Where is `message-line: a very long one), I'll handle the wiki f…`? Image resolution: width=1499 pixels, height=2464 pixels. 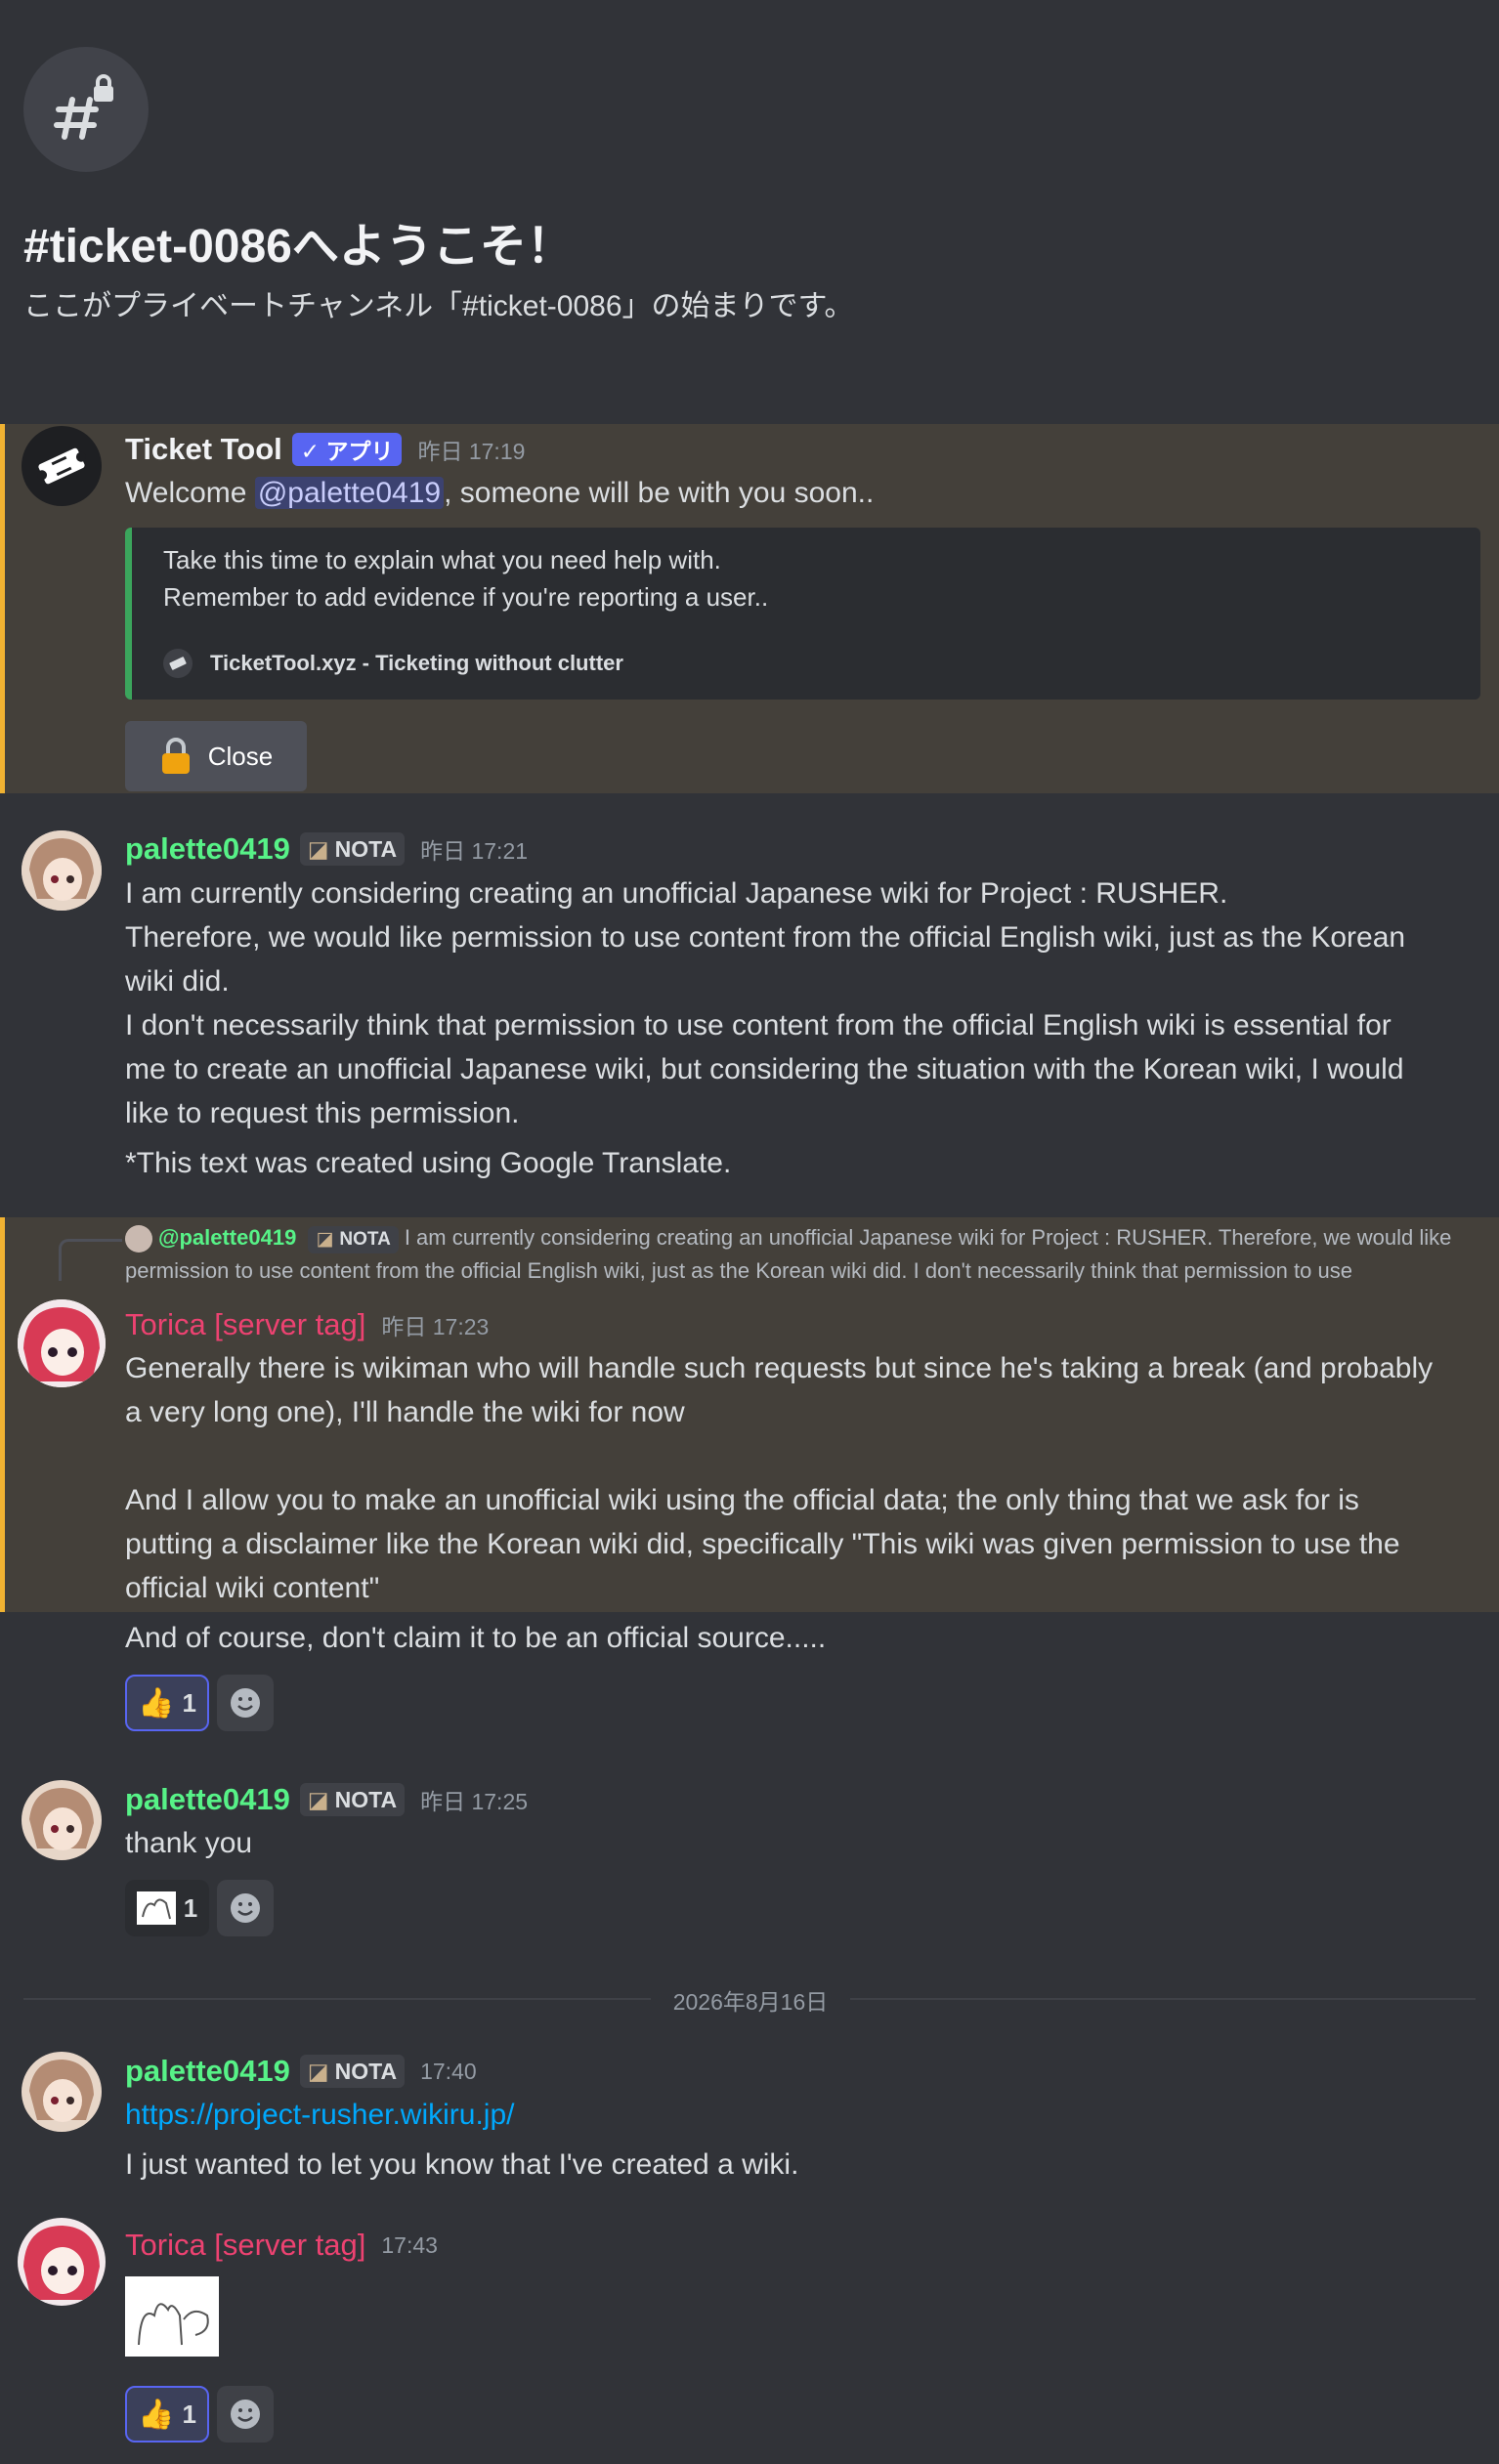 message-line: a very long one), I'll handle the wiki f… is located at coordinates (405, 1412).